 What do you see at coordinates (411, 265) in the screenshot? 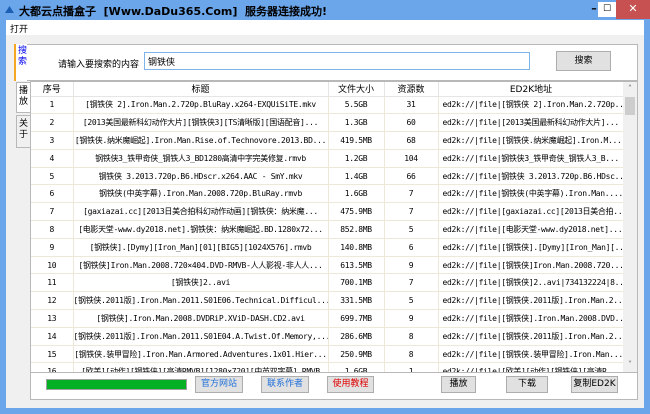
I see `cell-sources: 9` at bounding box center [411, 265].